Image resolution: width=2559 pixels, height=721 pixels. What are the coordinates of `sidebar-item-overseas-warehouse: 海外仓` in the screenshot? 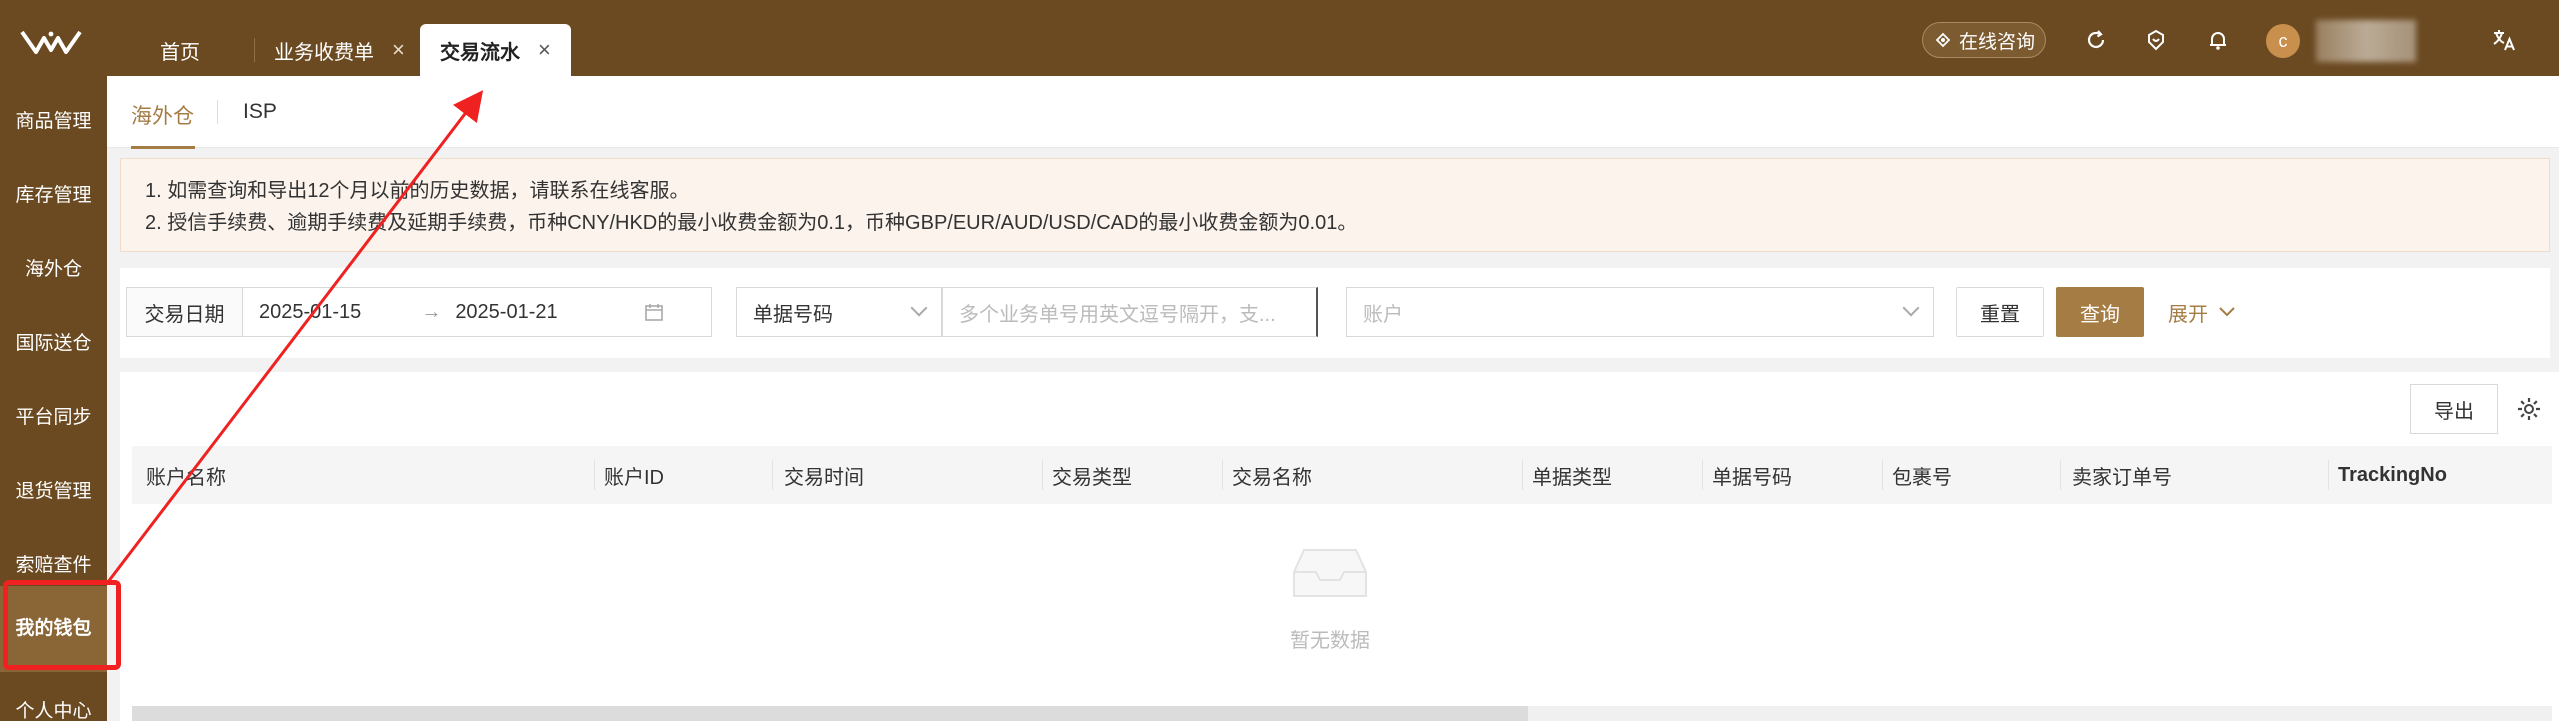 It's located at (53, 270).